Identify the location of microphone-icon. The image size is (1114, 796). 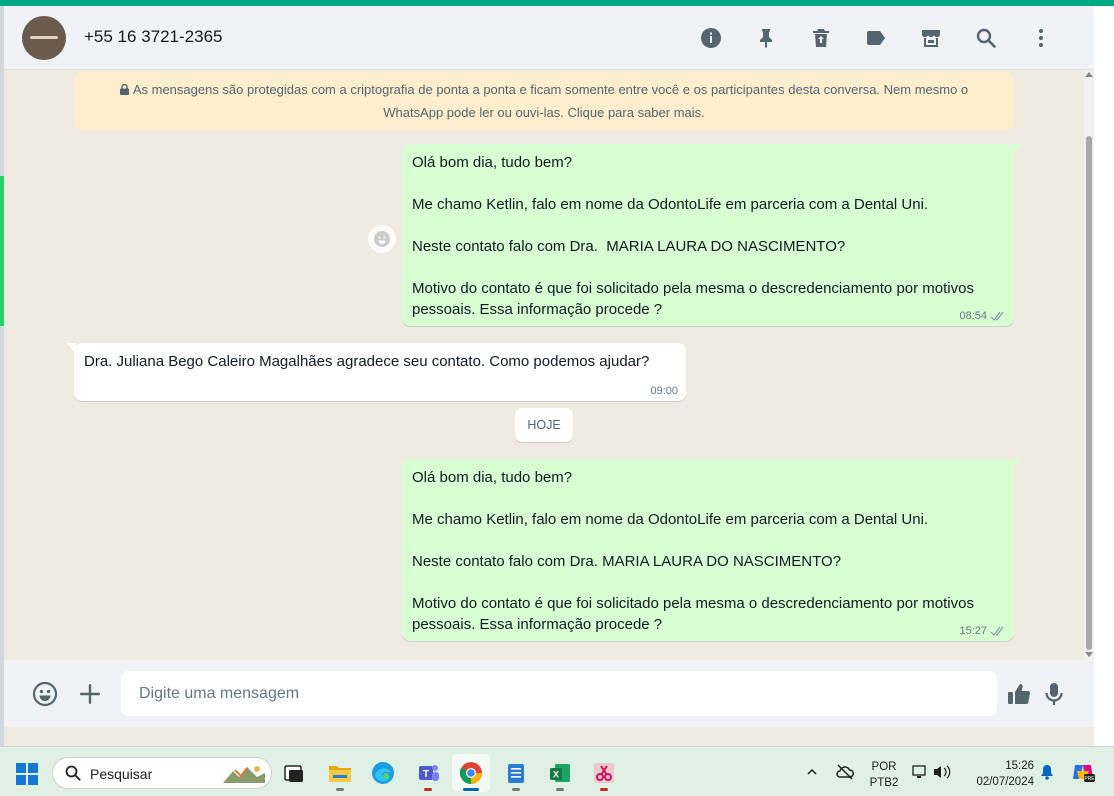
(1054, 694).